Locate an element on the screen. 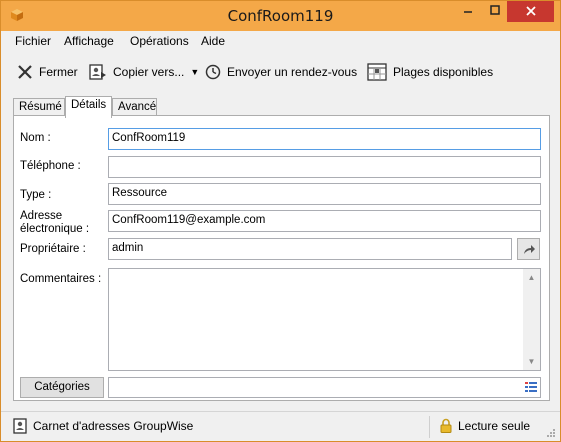 This screenshot has width=561, height=442. copy-contact-icon is located at coordinates (97, 72).